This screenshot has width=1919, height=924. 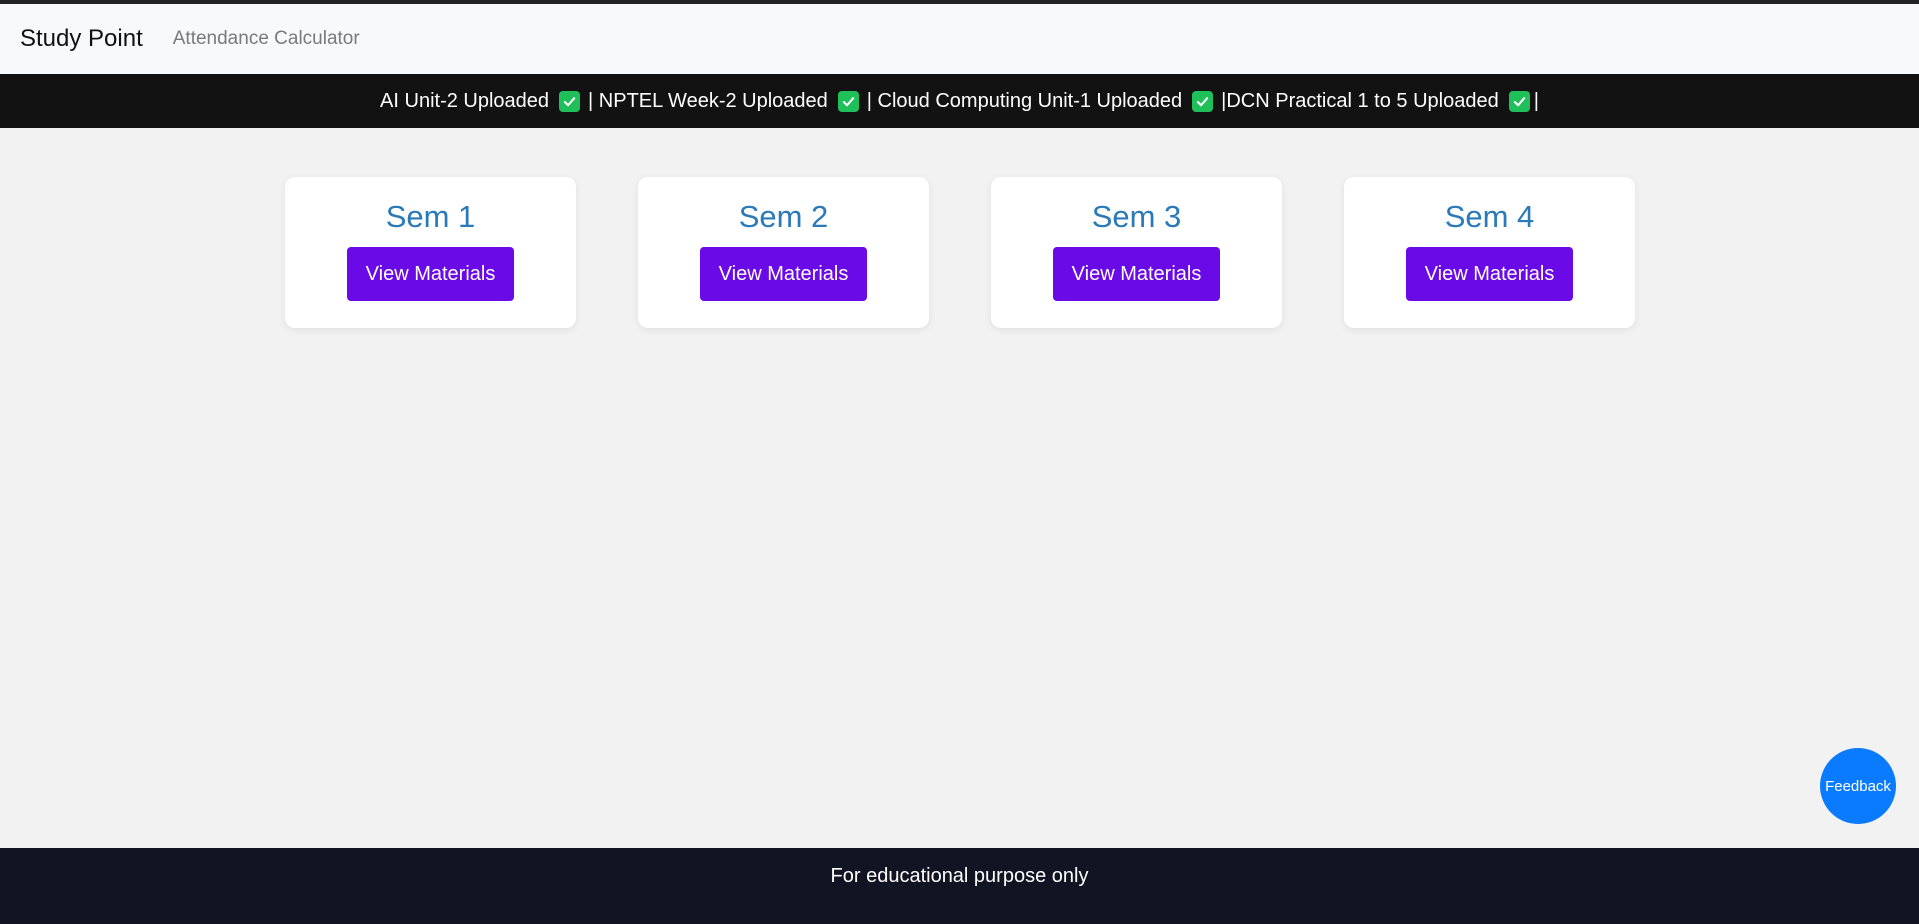 I want to click on ticker-item-text: |DCN Practical 1 to 5 Uploaded, so click(x=1360, y=100).